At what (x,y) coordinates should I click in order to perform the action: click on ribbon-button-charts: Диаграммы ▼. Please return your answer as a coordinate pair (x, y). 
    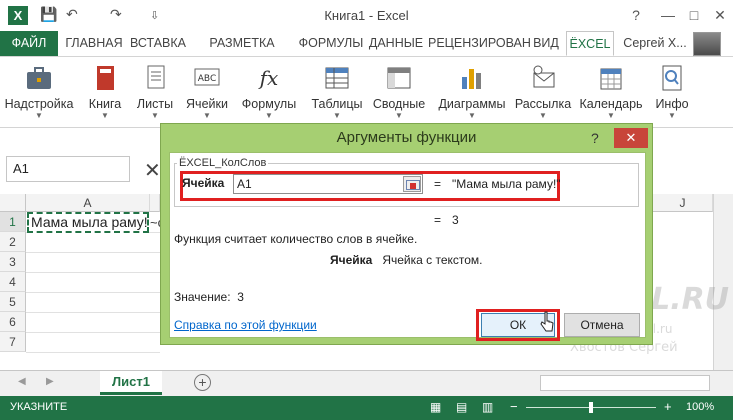
    Looking at the image, I should click on (472, 94).